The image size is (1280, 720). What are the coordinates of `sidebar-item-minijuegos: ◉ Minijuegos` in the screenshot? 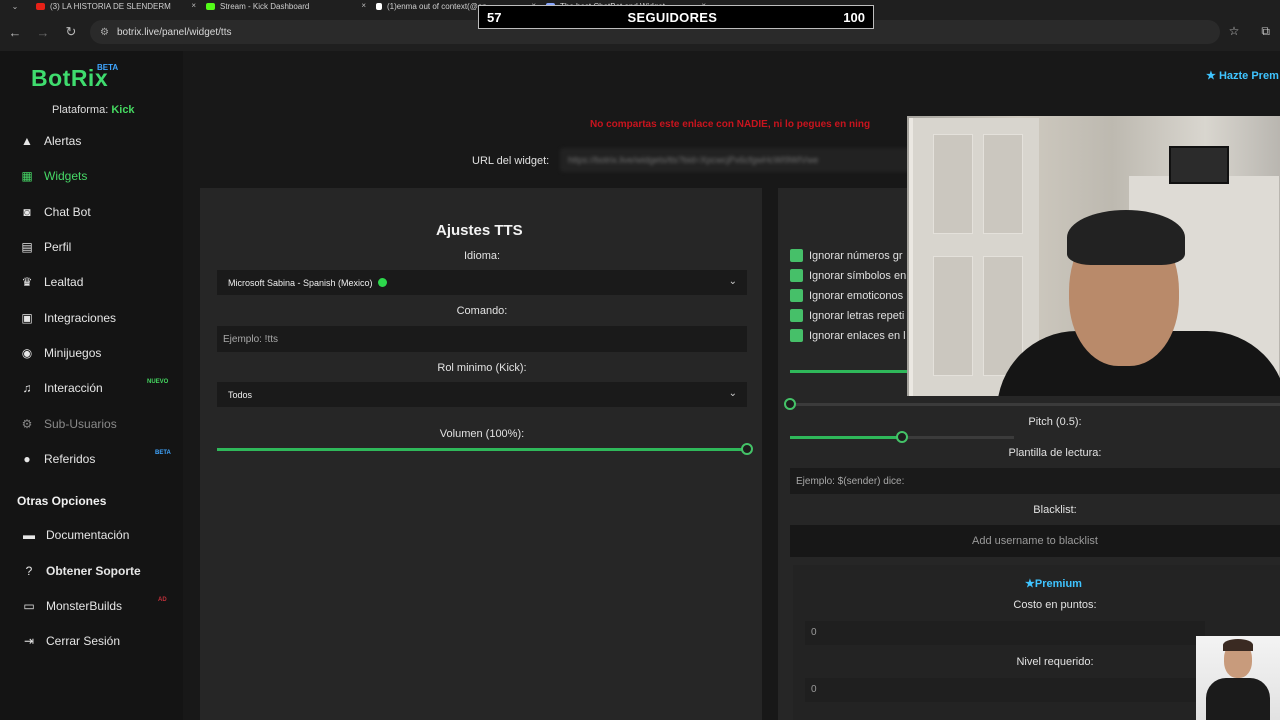 It's located at (61, 353).